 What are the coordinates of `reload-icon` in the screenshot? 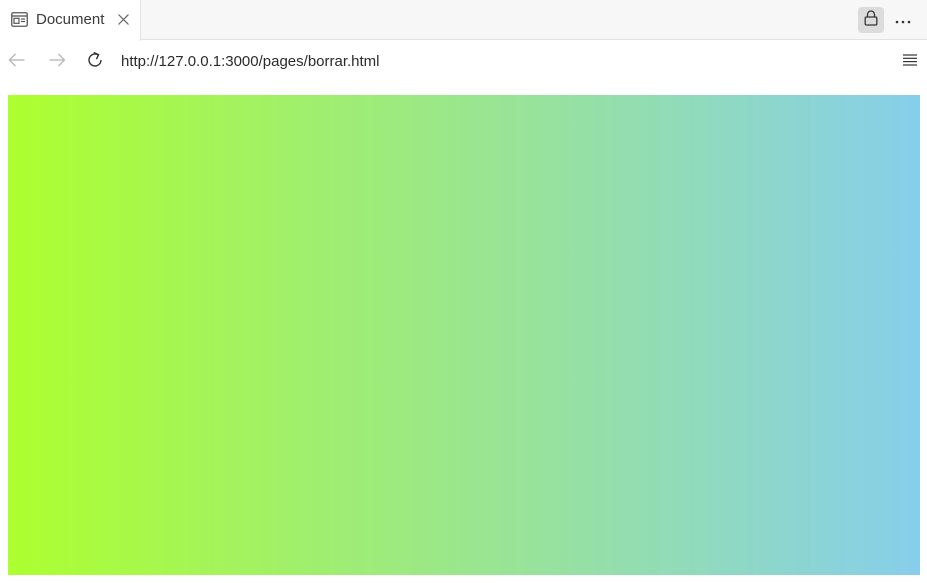 It's located at (95, 62).